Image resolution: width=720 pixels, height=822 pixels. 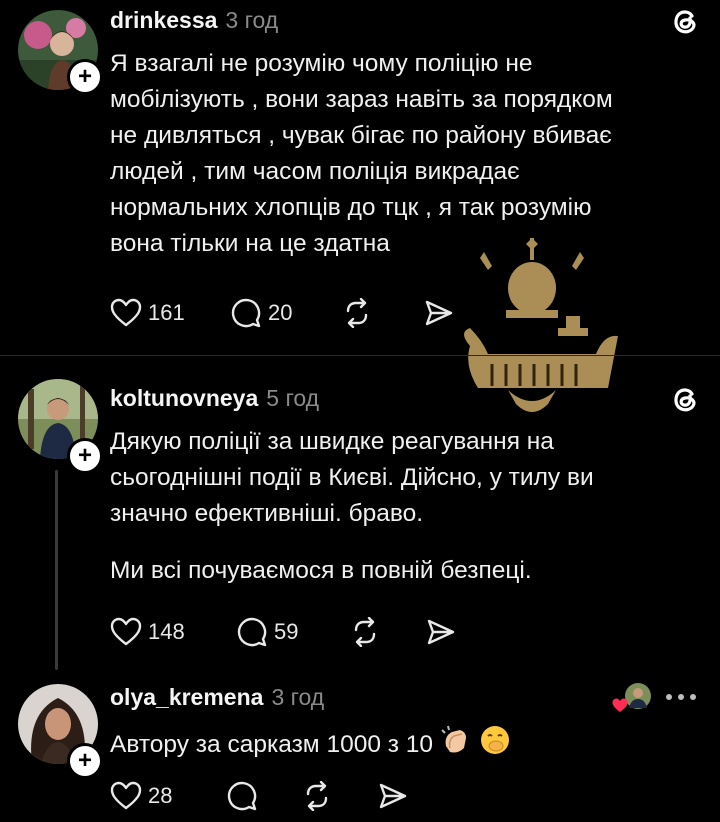 I want to click on clapping-hands-emoji, so click(x=453, y=739).